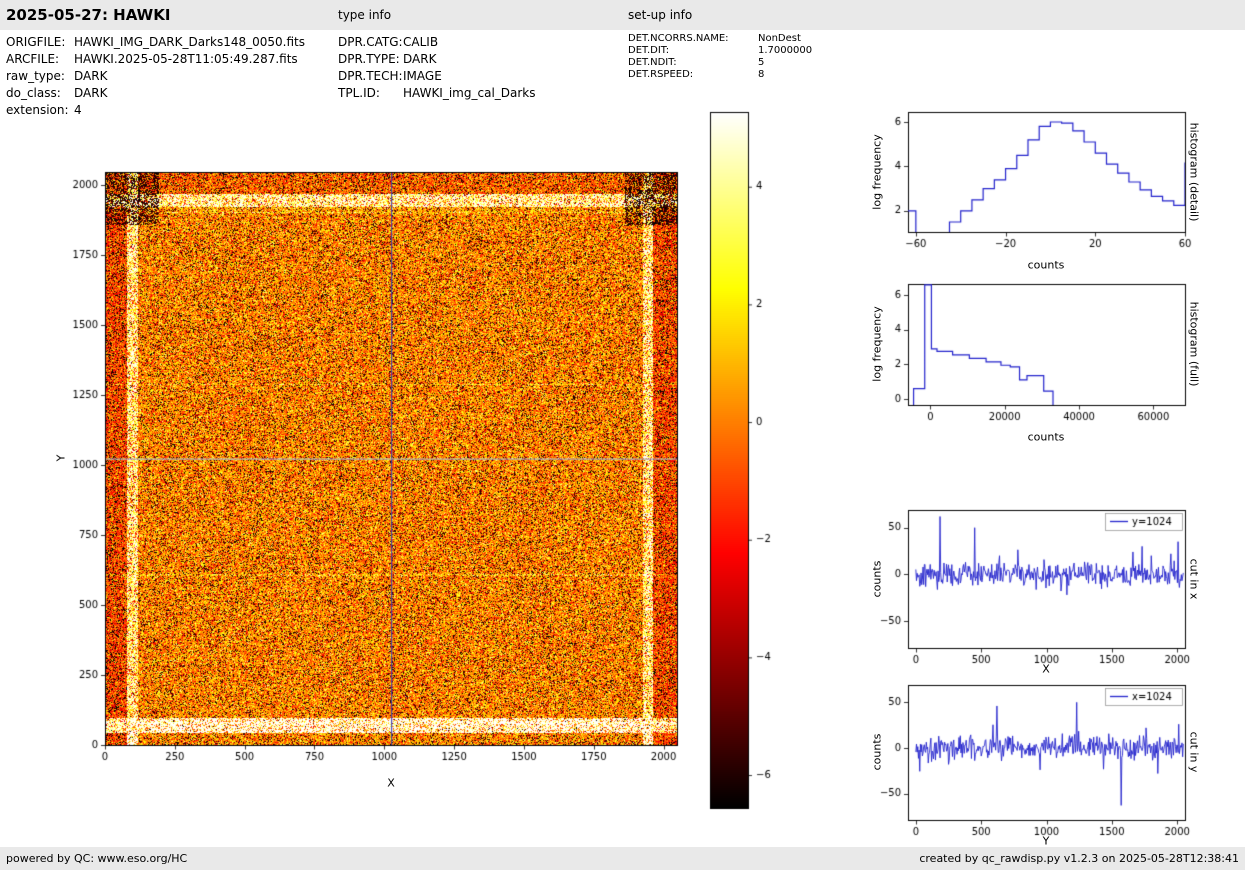  I want to click on meta-row-rspeed: DET.RSPEED: 8, so click(720, 75).